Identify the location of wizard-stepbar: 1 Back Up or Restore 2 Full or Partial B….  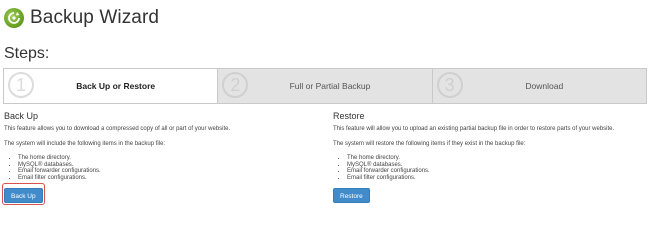
(325, 86).